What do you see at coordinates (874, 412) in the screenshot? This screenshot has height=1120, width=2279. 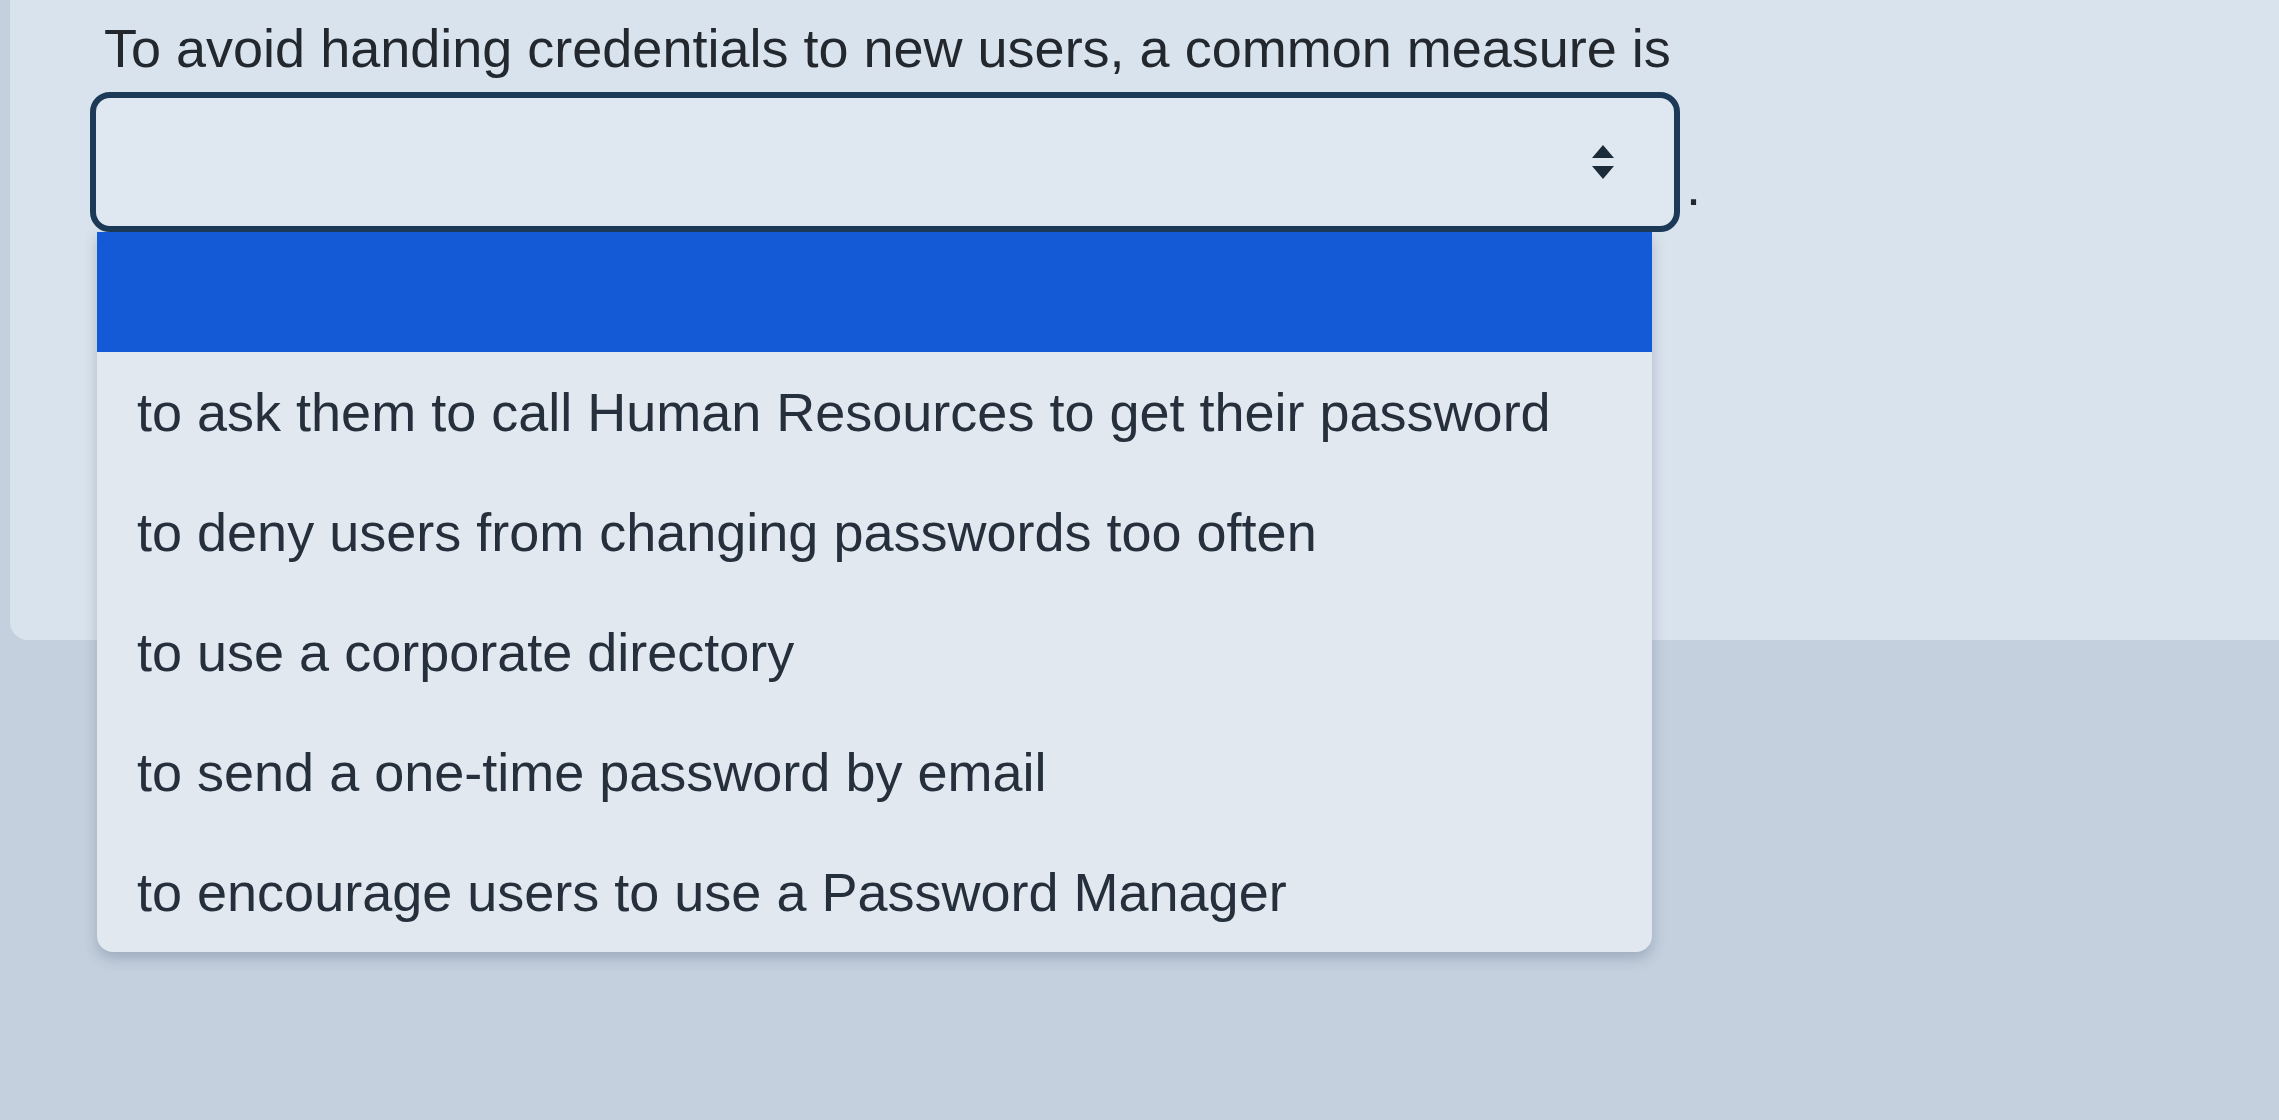 I see `dropdown-option: to ask them to call Human Resources to get their password` at bounding box center [874, 412].